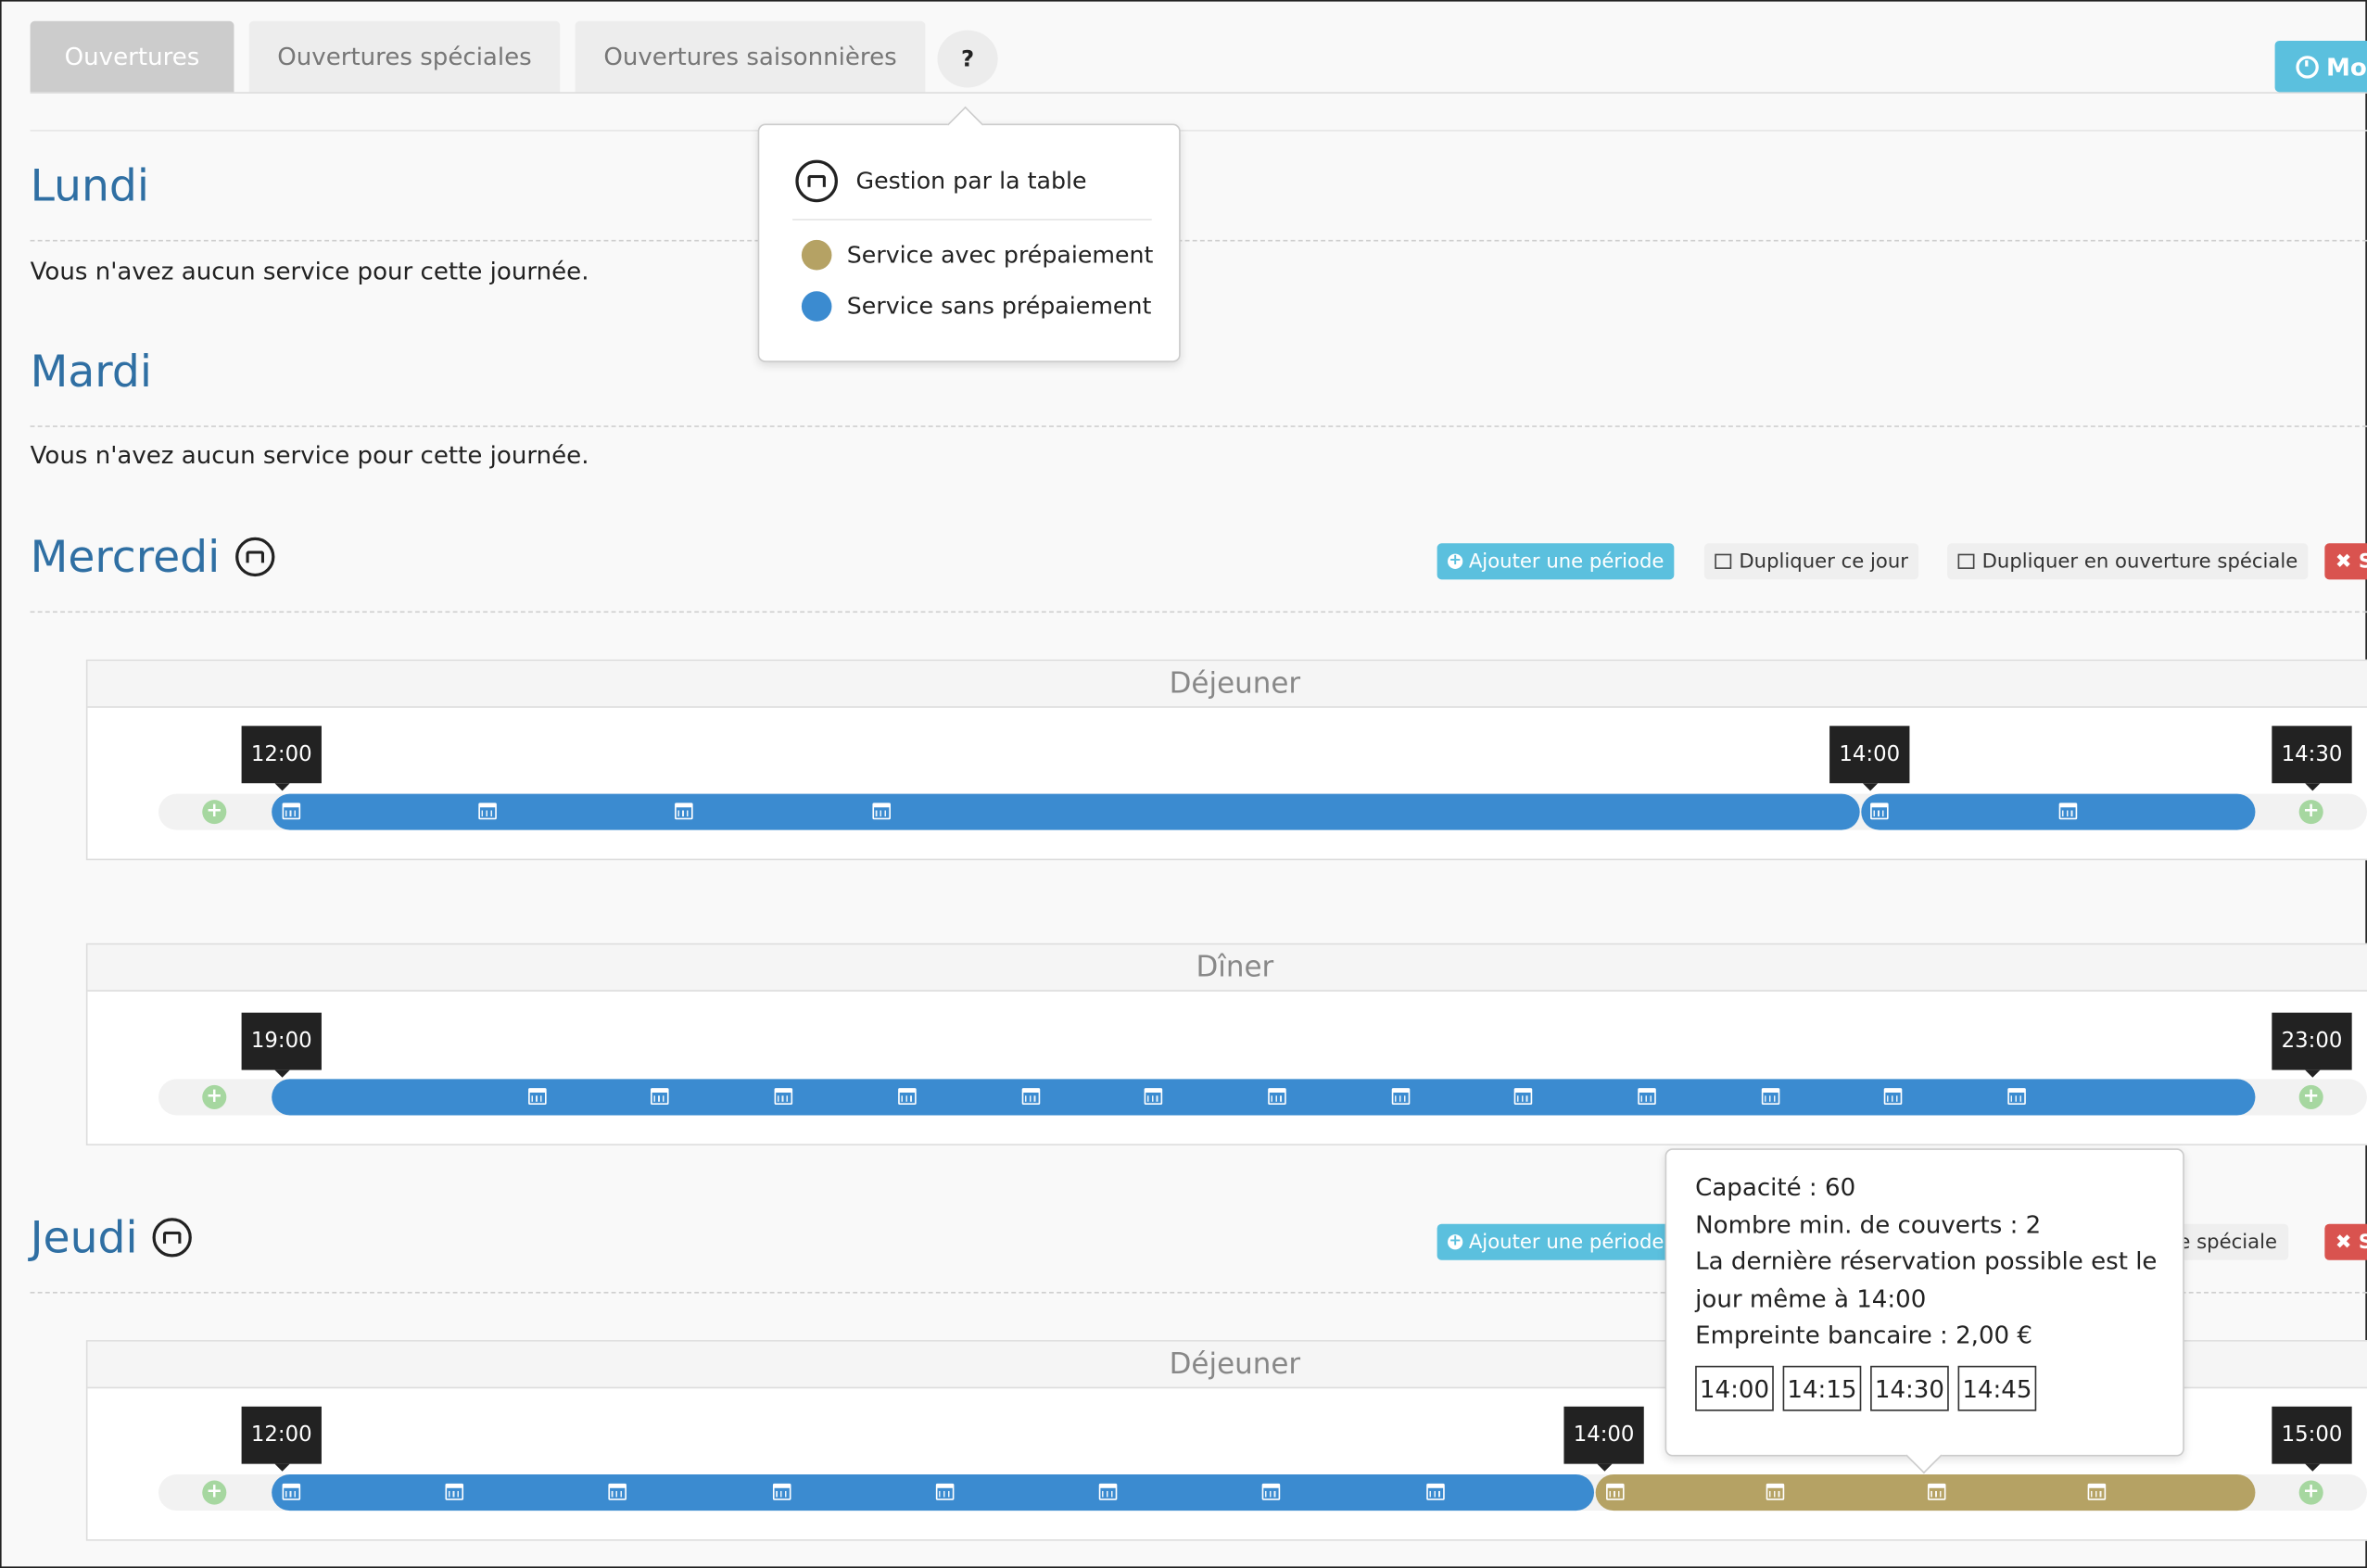  Describe the element at coordinates (1227, 968) in the screenshot. I see `service-title: Dîner` at that location.